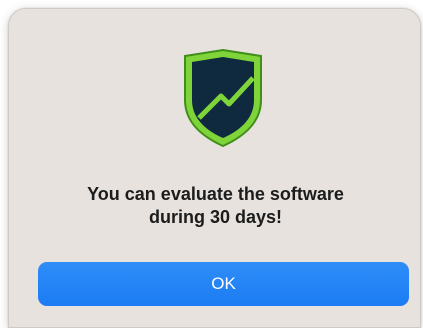  Describe the element at coordinates (215, 217) in the screenshot. I see `message-line-2: during 30 days!` at that location.